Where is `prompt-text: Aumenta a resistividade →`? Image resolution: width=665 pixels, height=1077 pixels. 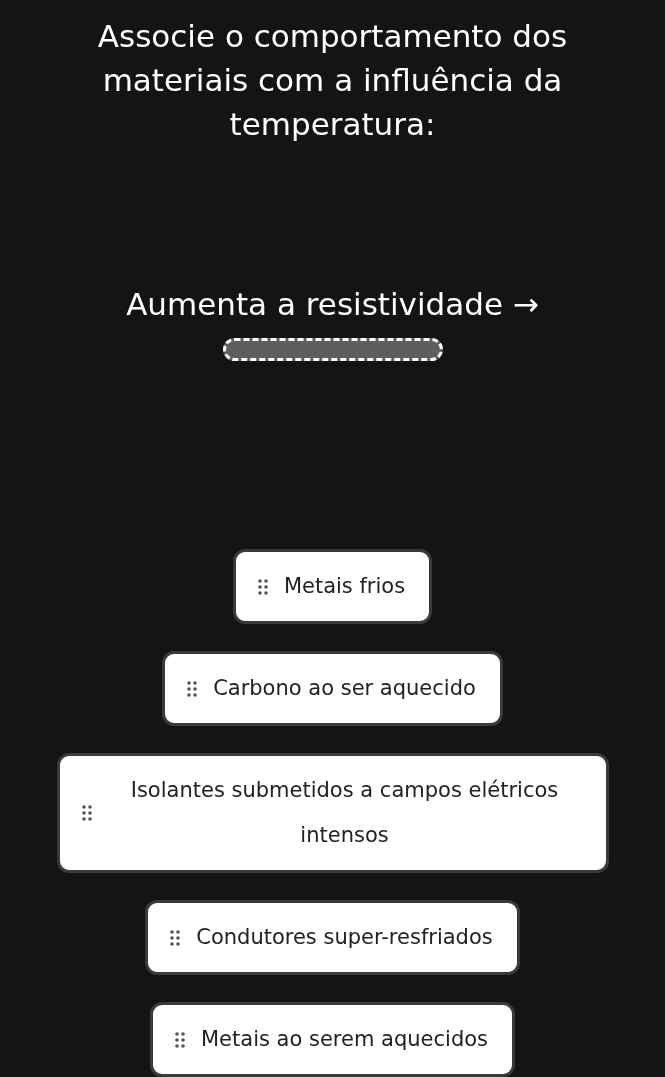
prompt-text: Aumenta a resistividade → is located at coordinates (332, 304).